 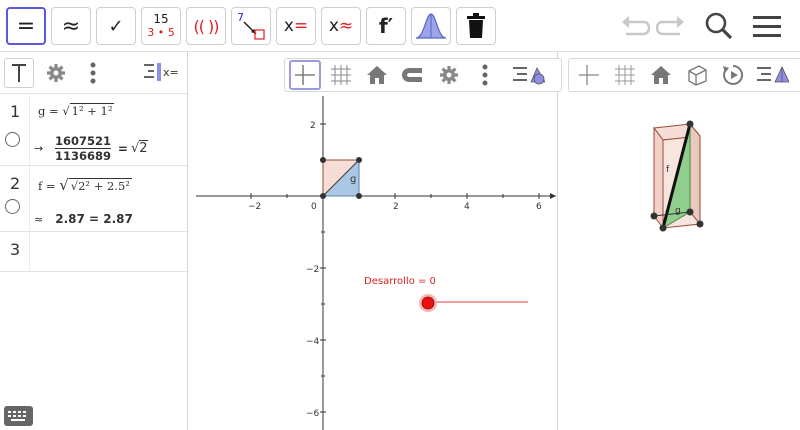 I want to click on magnet-icon, so click(x=412, y=75).